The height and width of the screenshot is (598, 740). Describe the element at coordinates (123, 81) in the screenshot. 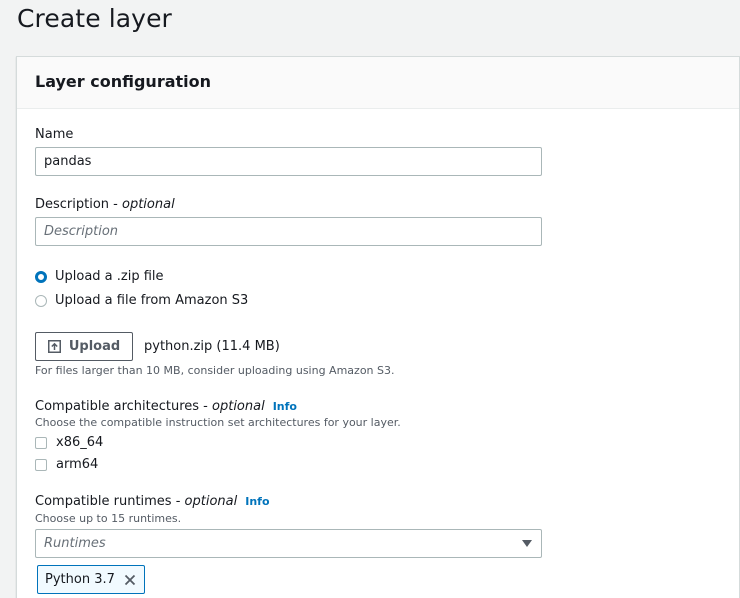

I see `panel-title: Layer configuration` at that location.